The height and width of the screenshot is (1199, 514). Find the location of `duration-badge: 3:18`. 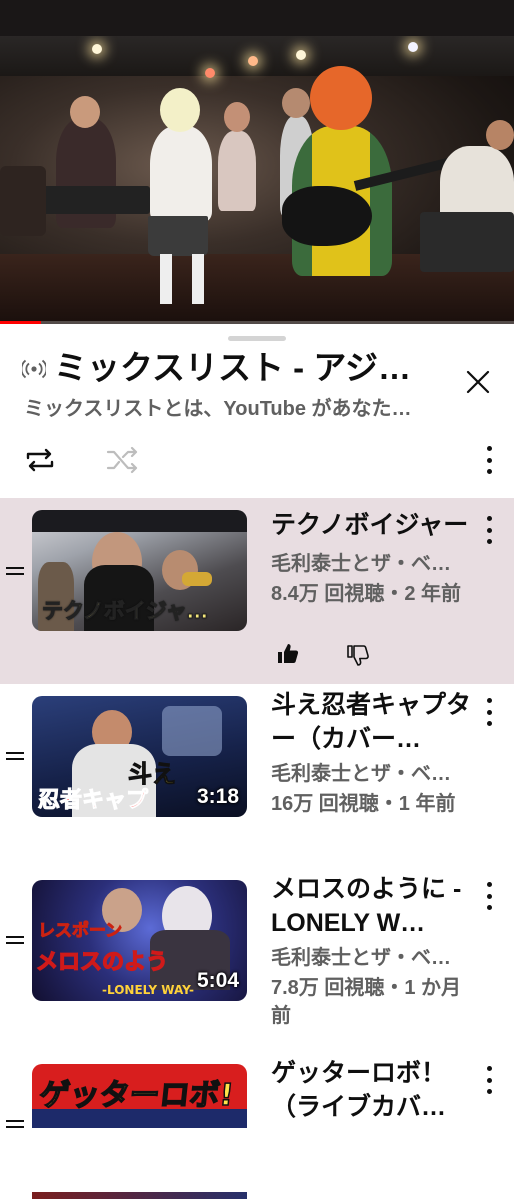

duration-badge: 3:18 is located at coordinates (217, 796).